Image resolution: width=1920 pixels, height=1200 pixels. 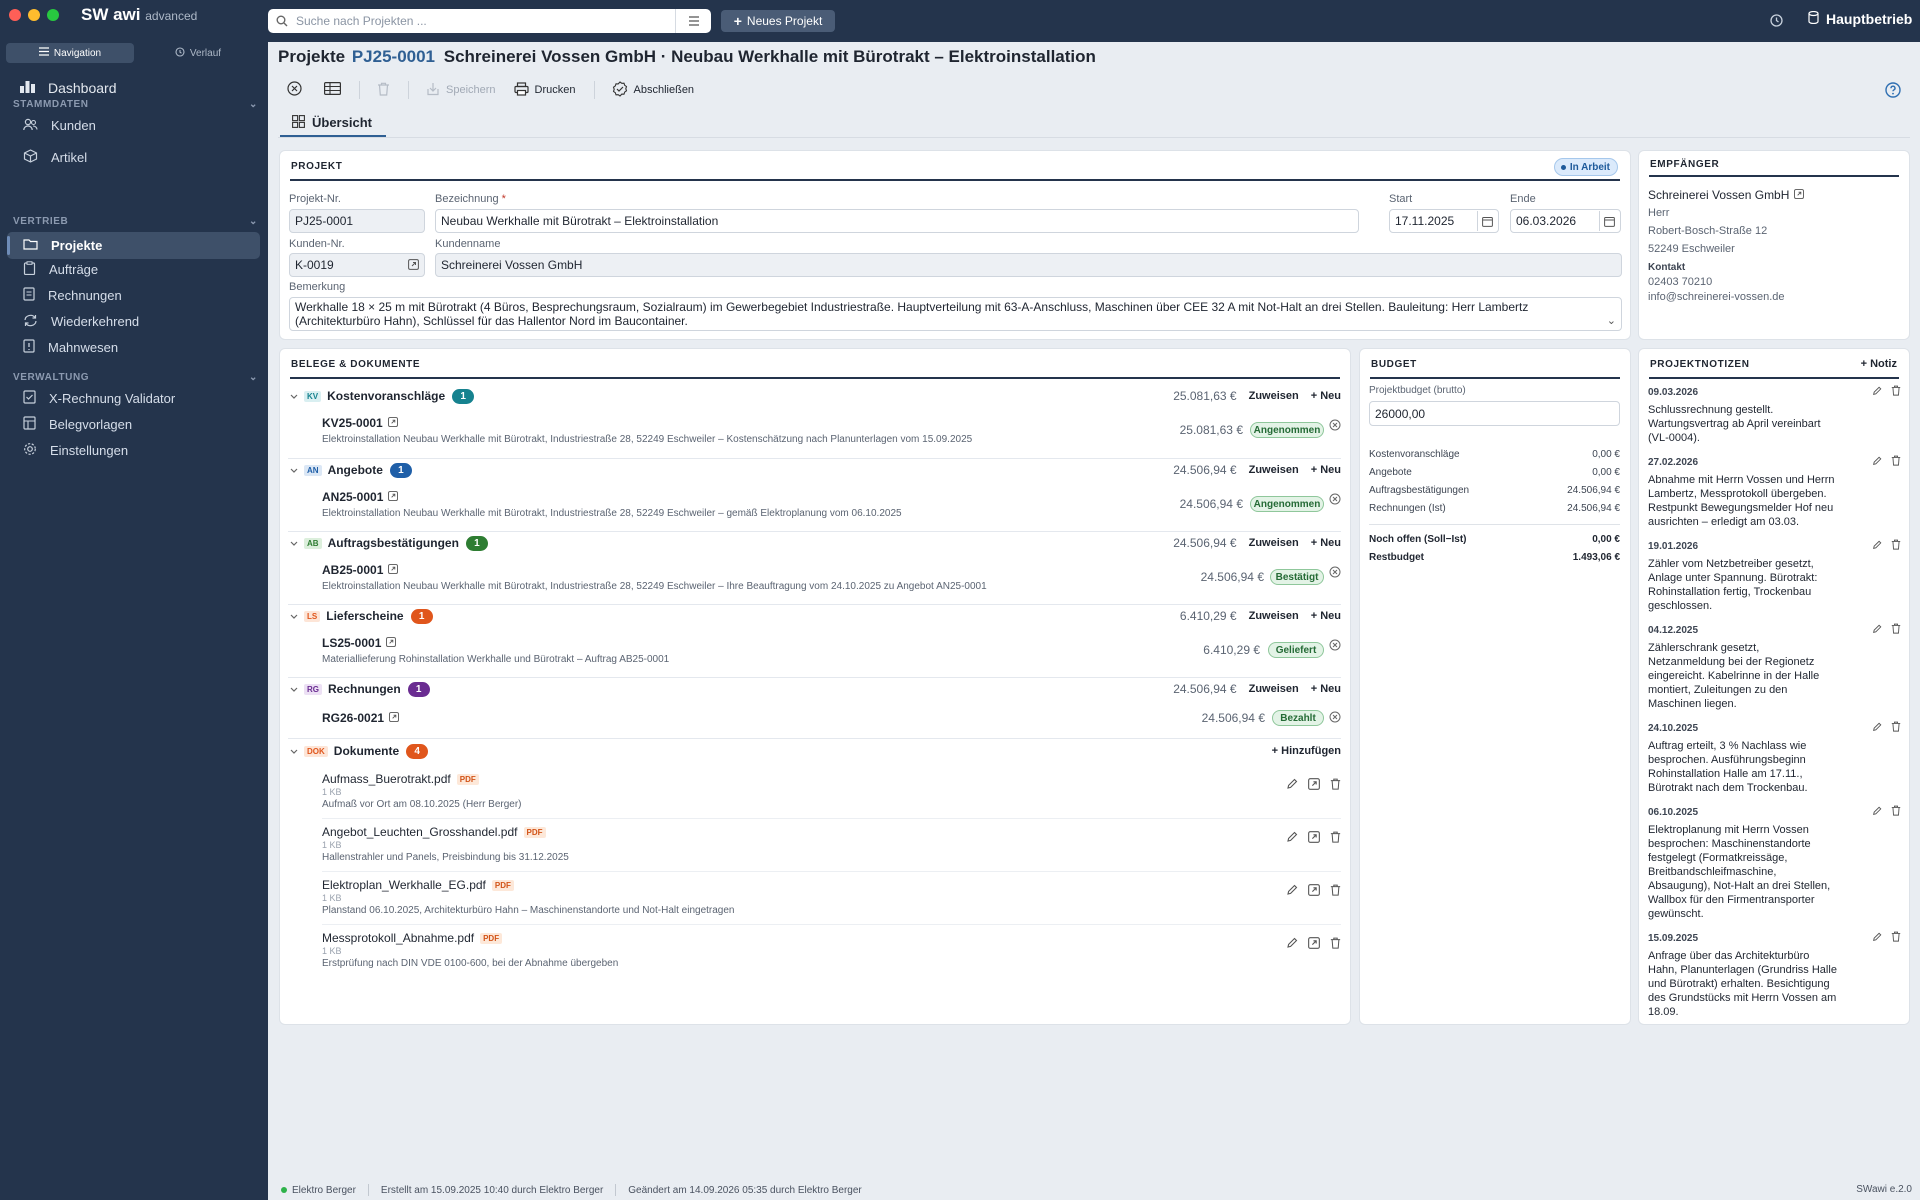 What do you see at coordinates (333, 123) in the screenshot?
I see `tab-overview: Übersicht` at bounding box center [333, 123].